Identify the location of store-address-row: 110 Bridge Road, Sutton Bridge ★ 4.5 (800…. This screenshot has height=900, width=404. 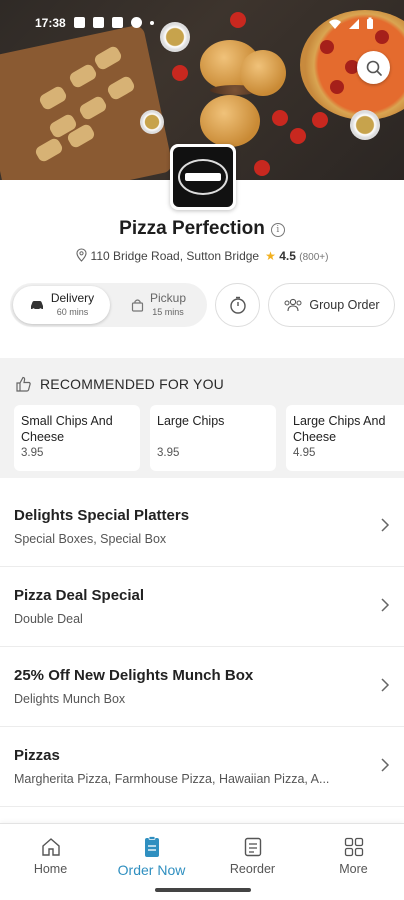
(202, 255).